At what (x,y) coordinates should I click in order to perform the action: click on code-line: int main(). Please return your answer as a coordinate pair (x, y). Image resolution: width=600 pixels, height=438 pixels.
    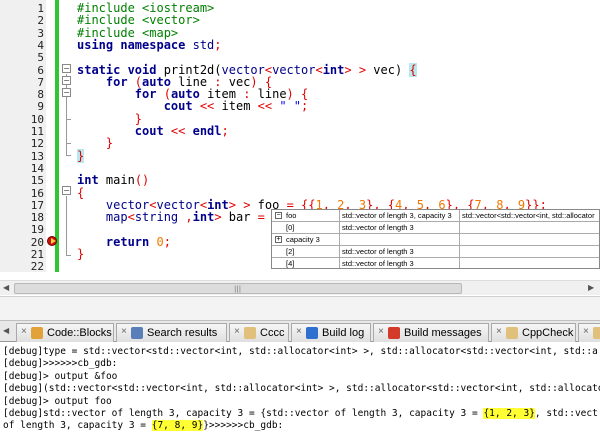
    Looking at the image, I should click on (113, 180).